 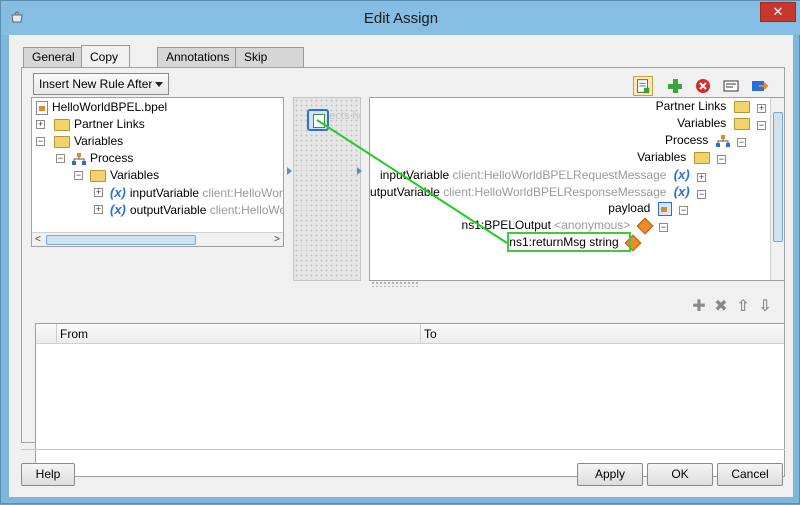 I want to click on help-button: Help, so click(x=48, y=474).